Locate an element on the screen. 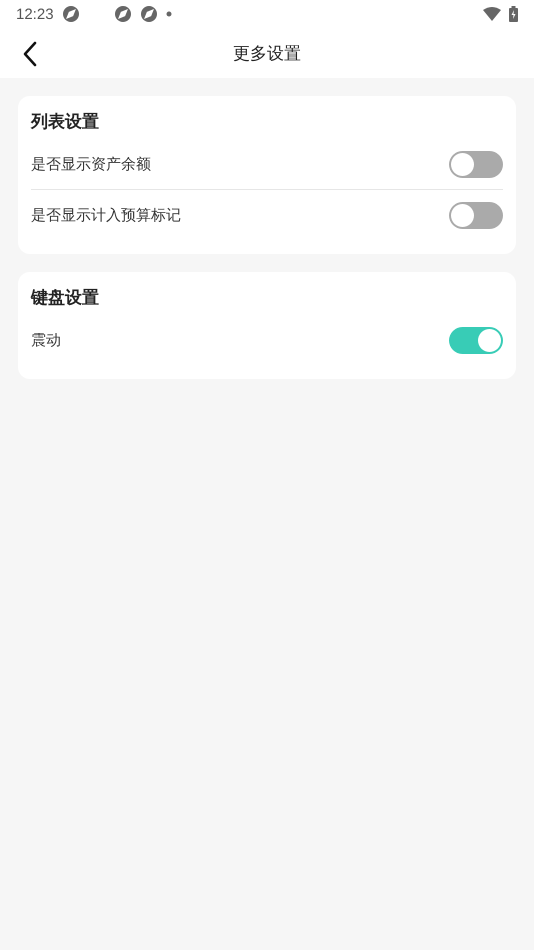 The image size is (534, 950). status-time: 12:23 is located at coordinates (35, 14).